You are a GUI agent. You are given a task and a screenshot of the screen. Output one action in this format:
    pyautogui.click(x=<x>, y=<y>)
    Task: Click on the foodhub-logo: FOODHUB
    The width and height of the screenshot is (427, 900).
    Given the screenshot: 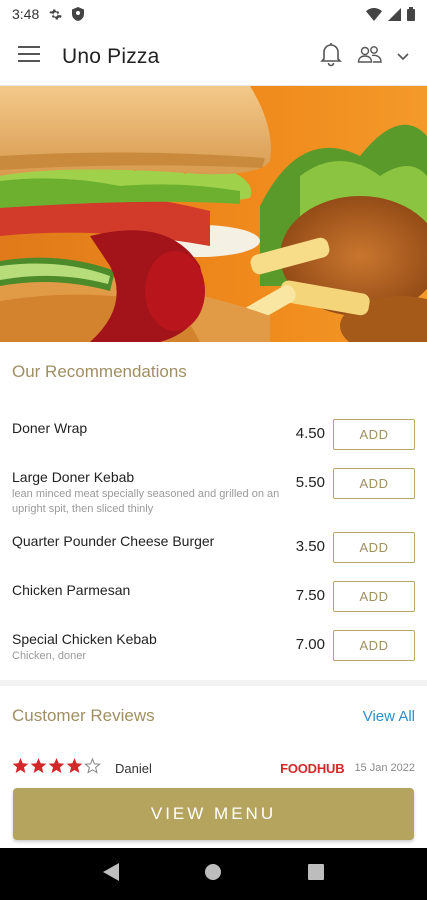 What is the action you would take?
    pyautogui.click(x=312, y=768)
    